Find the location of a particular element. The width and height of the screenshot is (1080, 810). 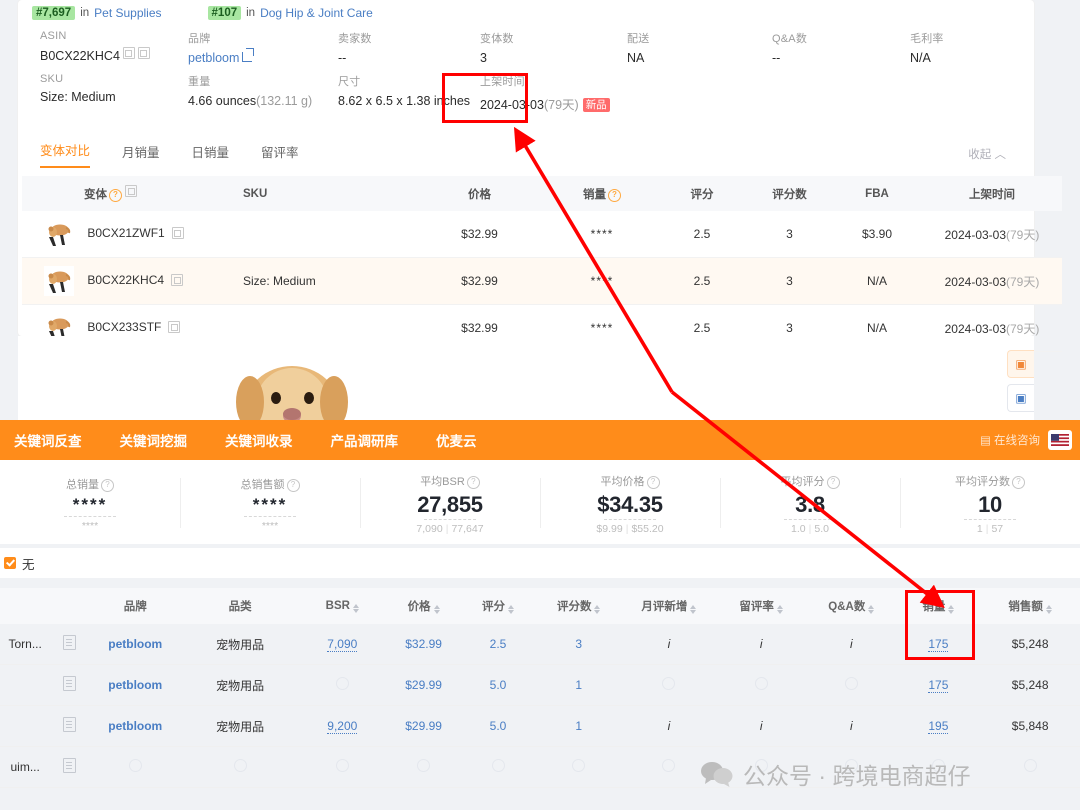

reviews-link: 3 is located at coordinates (578, 644).